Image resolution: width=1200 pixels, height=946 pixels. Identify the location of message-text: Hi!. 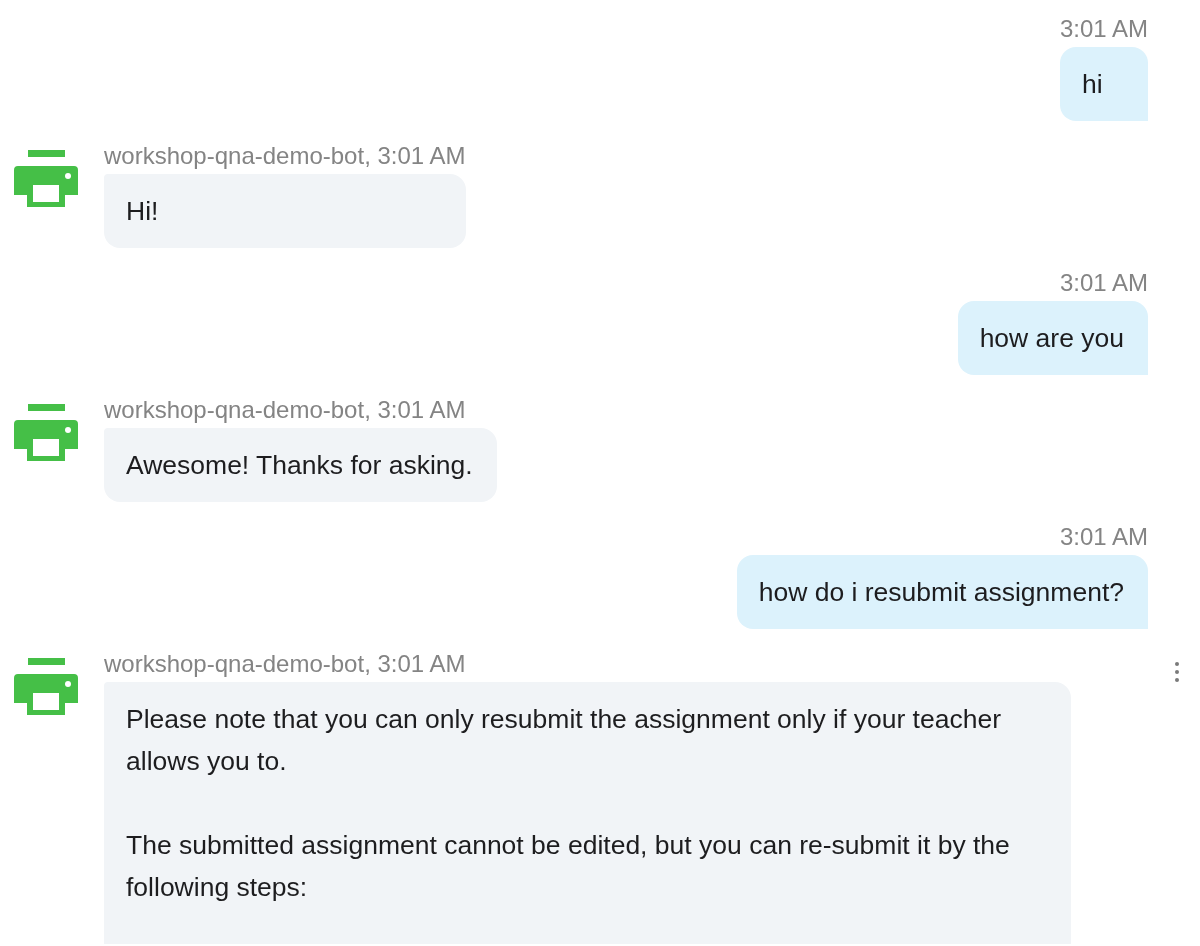
(143, 211).